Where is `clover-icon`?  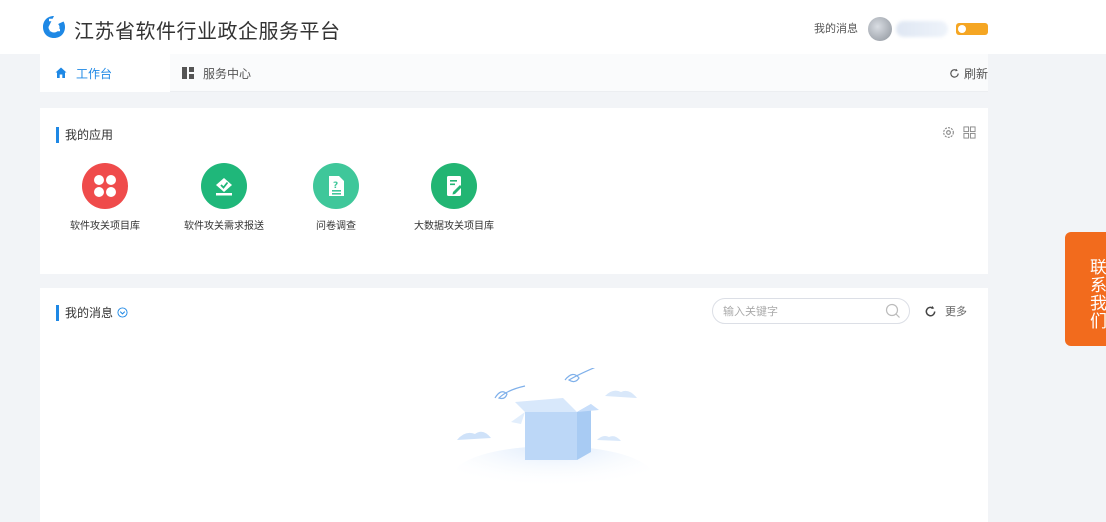
clover-icon is located at coordinates (105, 186).